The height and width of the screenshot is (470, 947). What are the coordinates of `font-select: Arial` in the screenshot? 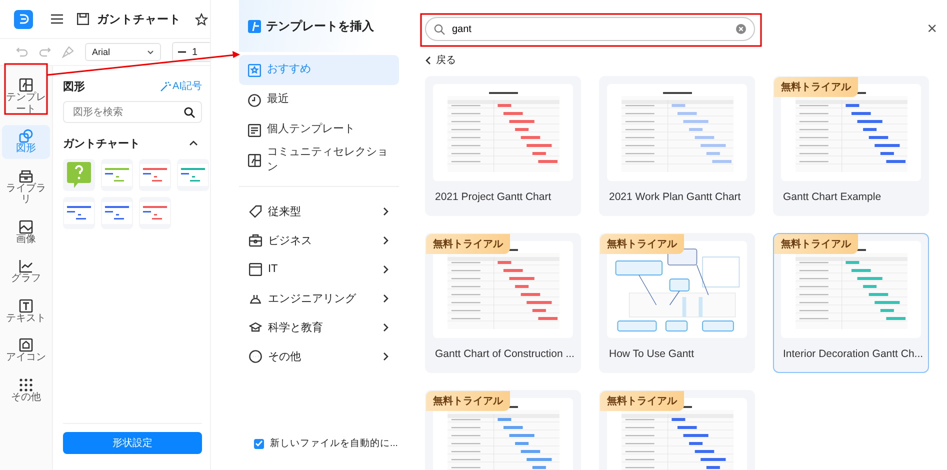 It's located at (123, 52).